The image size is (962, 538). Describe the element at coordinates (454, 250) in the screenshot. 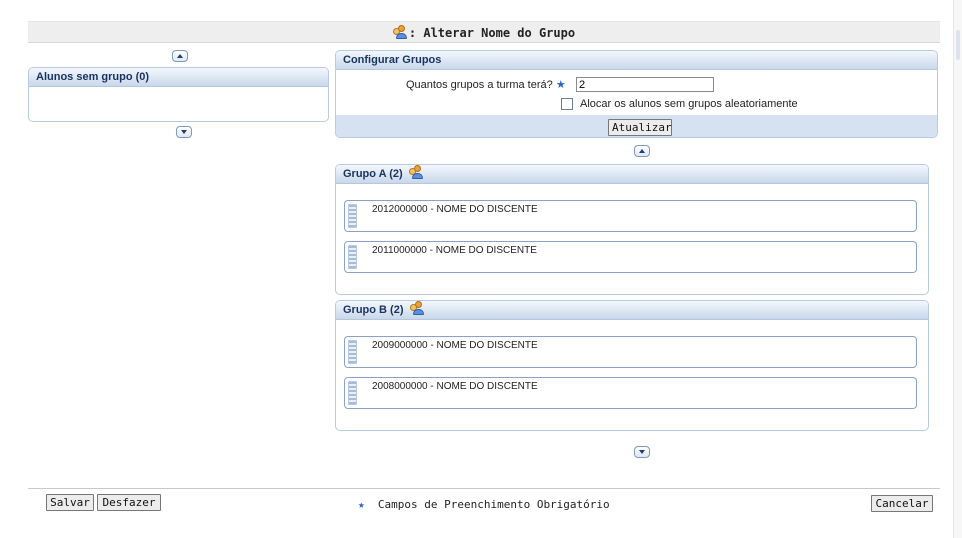

I see `student-label: 2011000000 - NOME DO DISCENTE` at that location.